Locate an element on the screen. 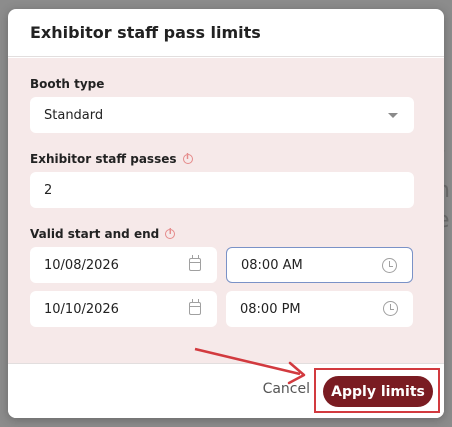 This screenshot has height=427, width=452. apply-limits-button: Apply limits is located at coordinates (378, 391).